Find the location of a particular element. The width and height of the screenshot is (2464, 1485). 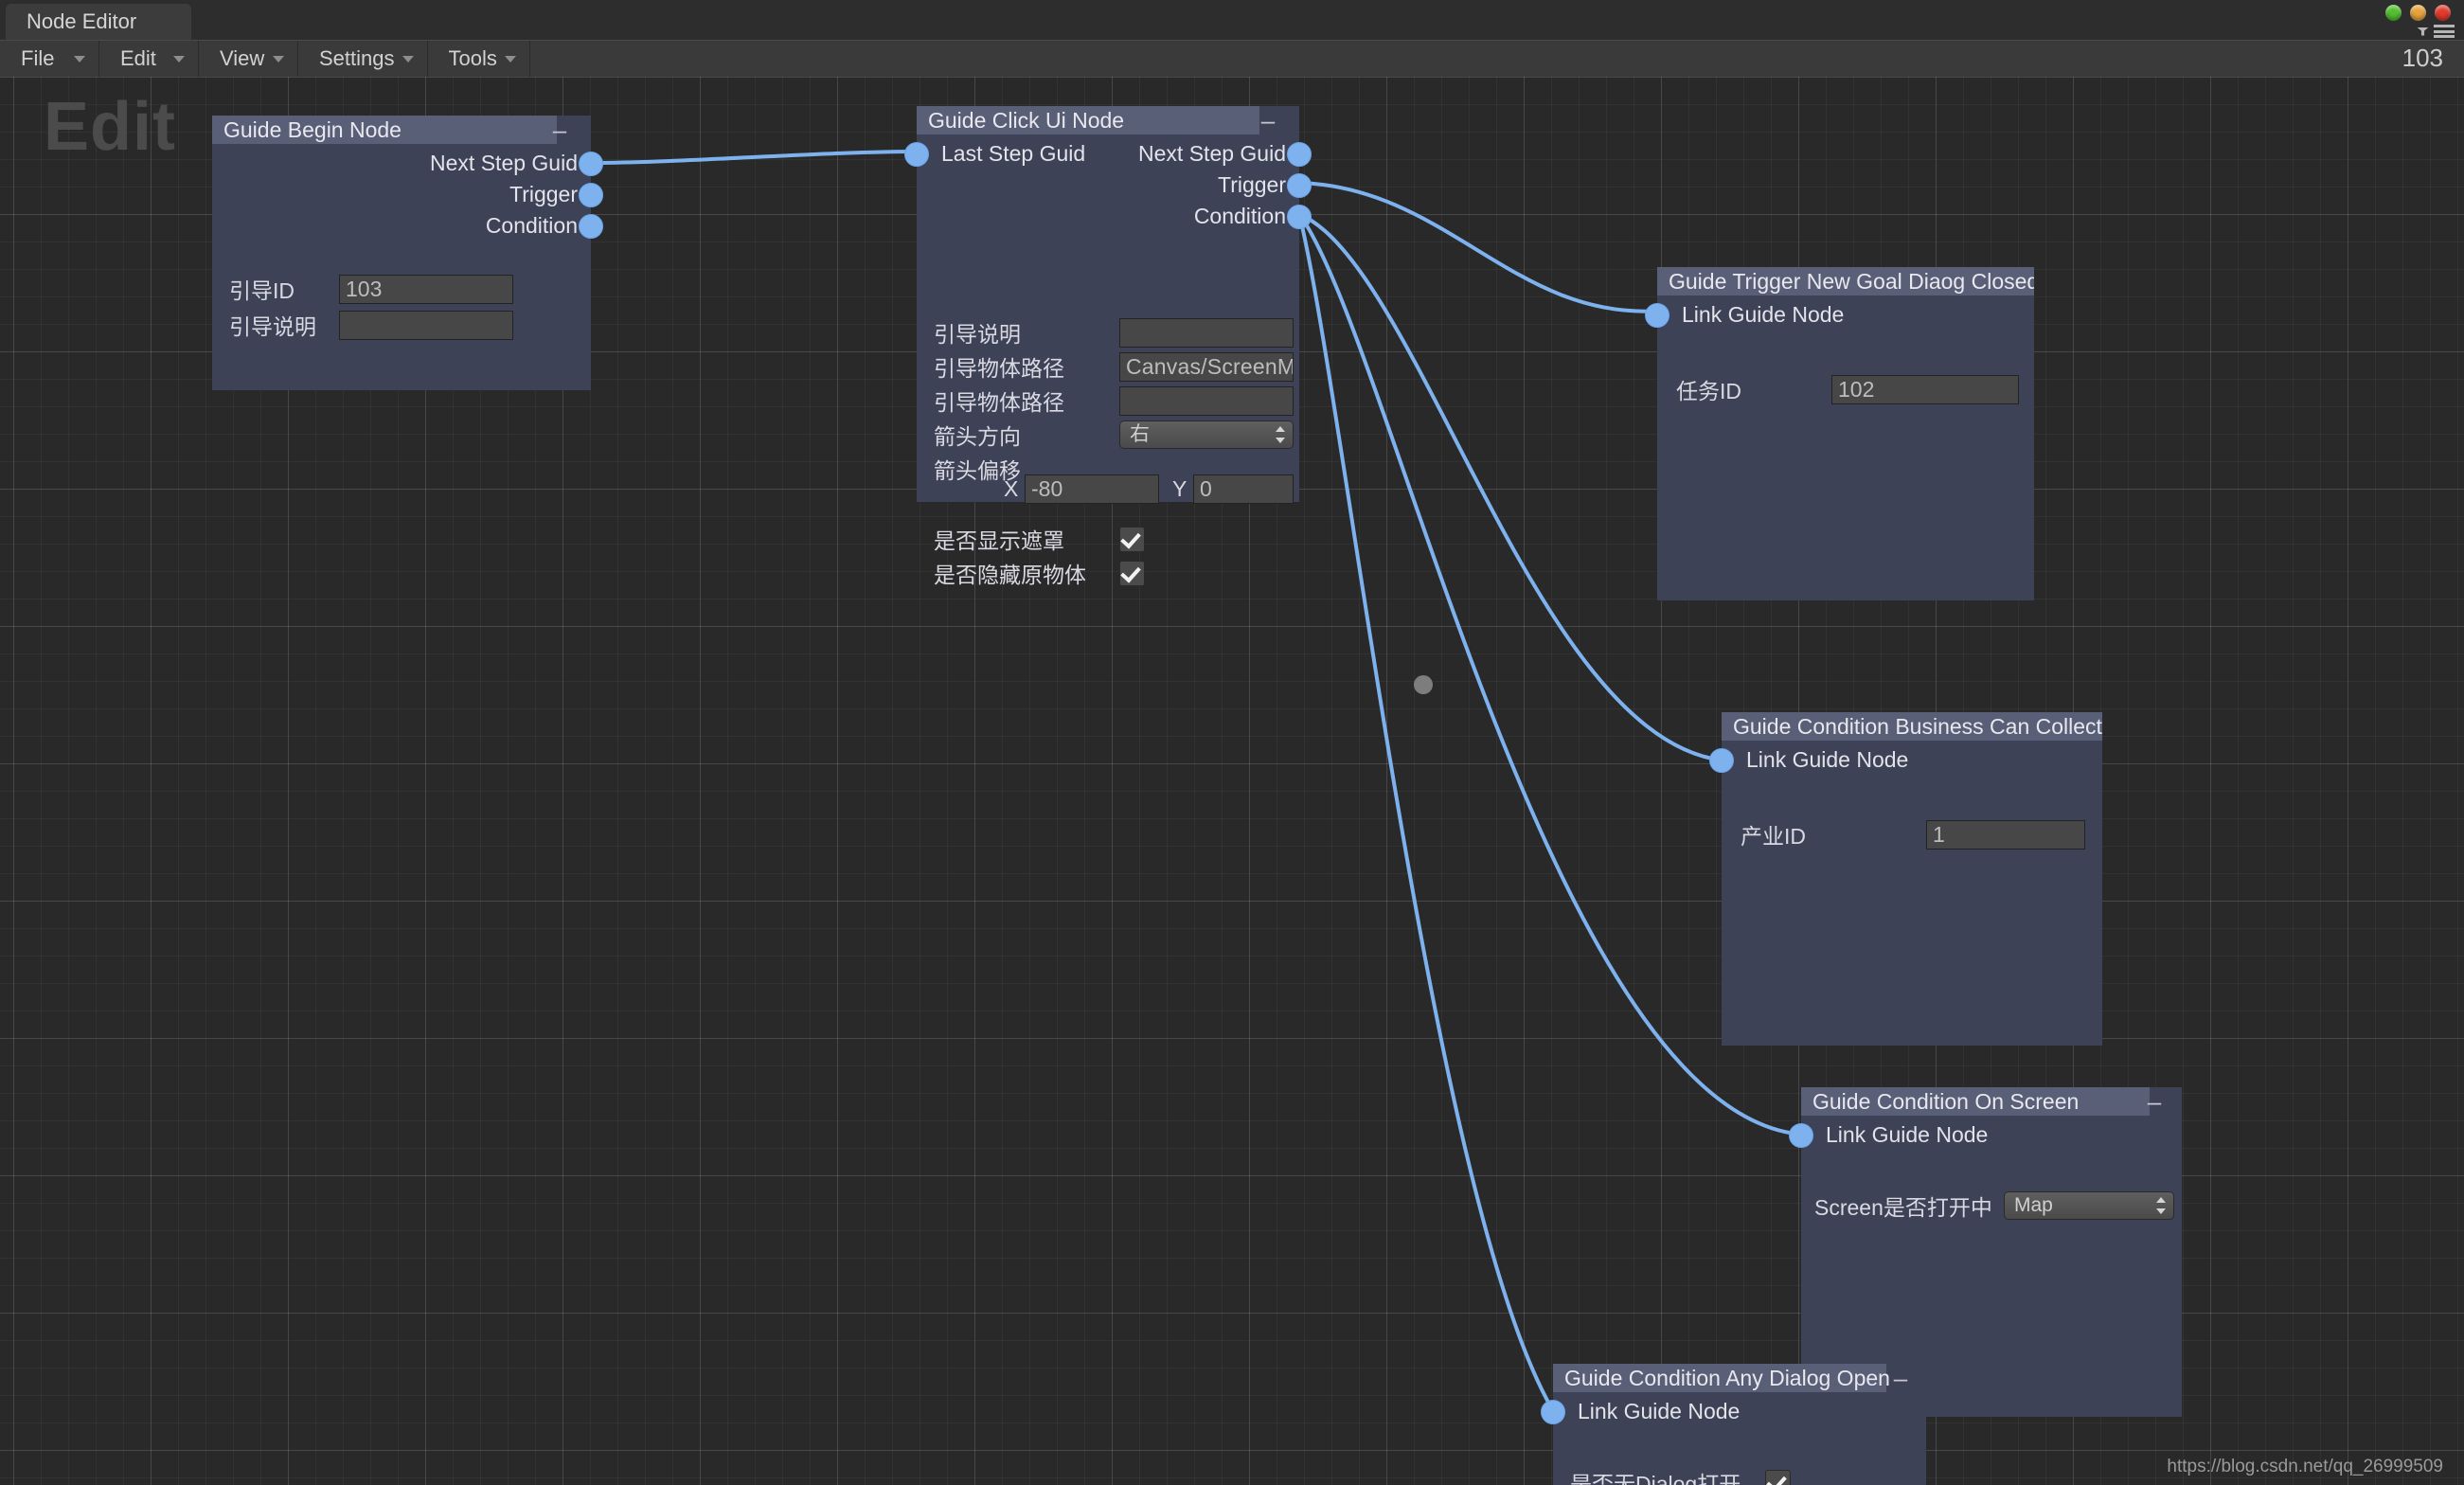

minimize-button is located at coordinates (2393, 13).